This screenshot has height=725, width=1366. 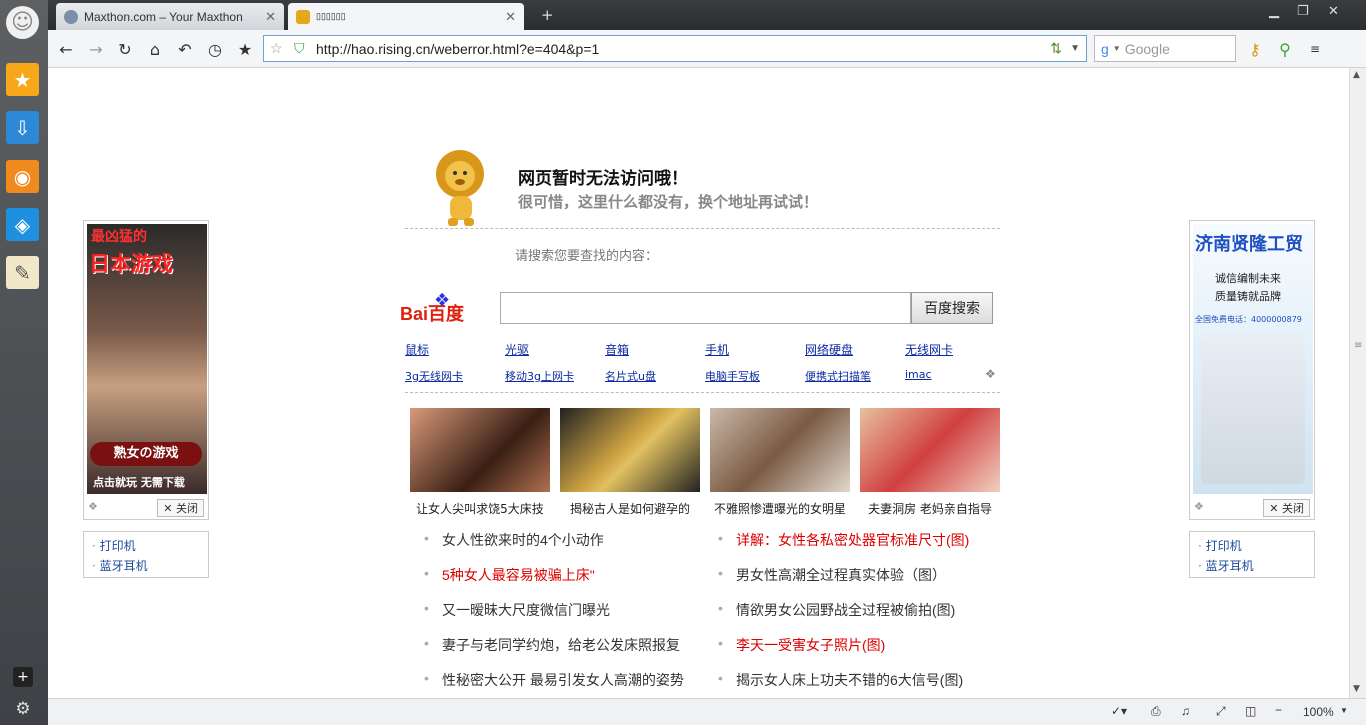 I want to click on menu-icon: ≡, so click(x=1315, y=49).